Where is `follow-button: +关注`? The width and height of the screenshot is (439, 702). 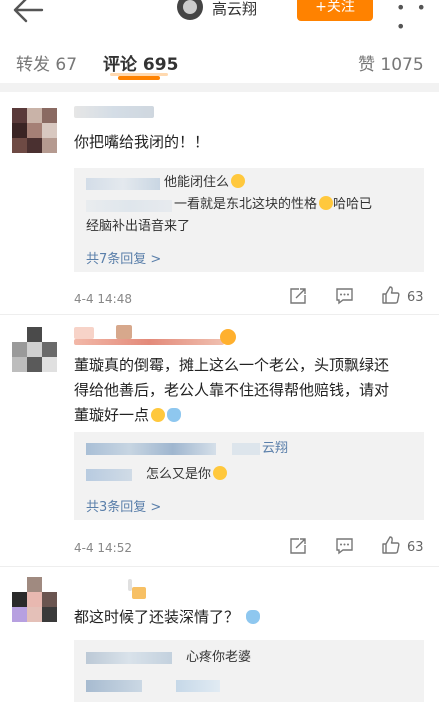 follow-button: +关注 is located at coordinates (335, 10).